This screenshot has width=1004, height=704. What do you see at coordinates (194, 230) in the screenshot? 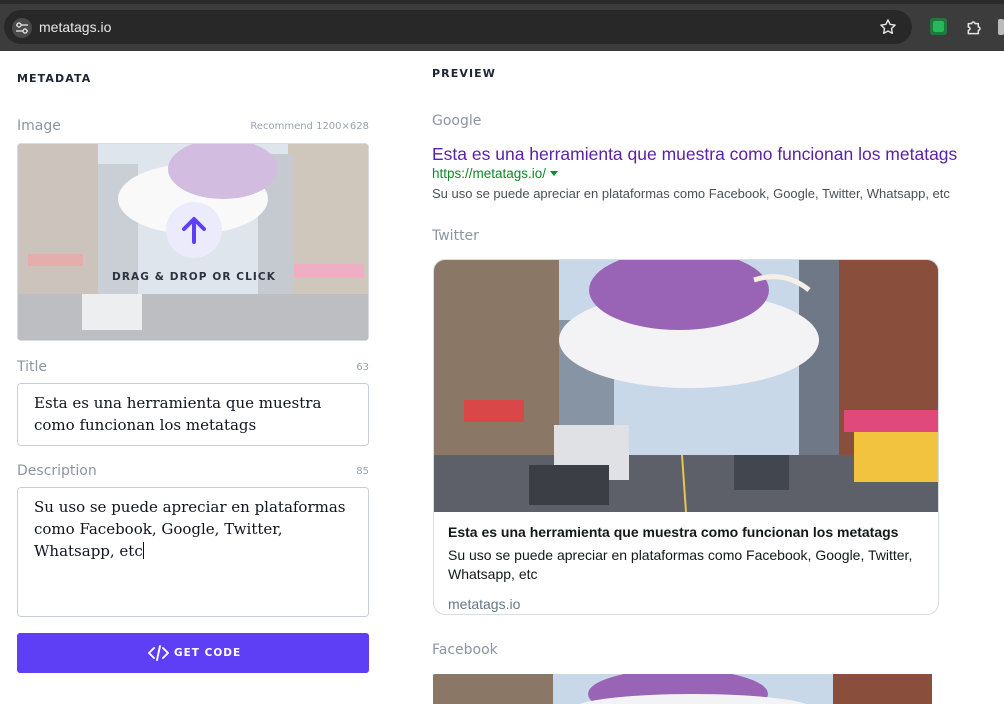
I see `upload-arrow-icon` at bounding box center [194, 230].